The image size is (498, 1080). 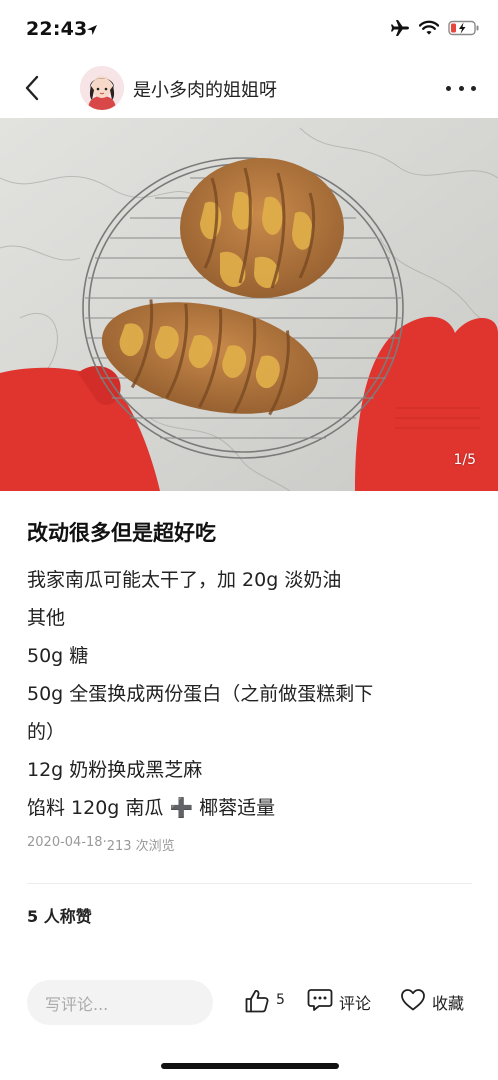 What do you see at coordinates (205, 89) in the screenshot?
I see `author-name: 是小多肉的姐姐呀` at bounding box center [205, 89].